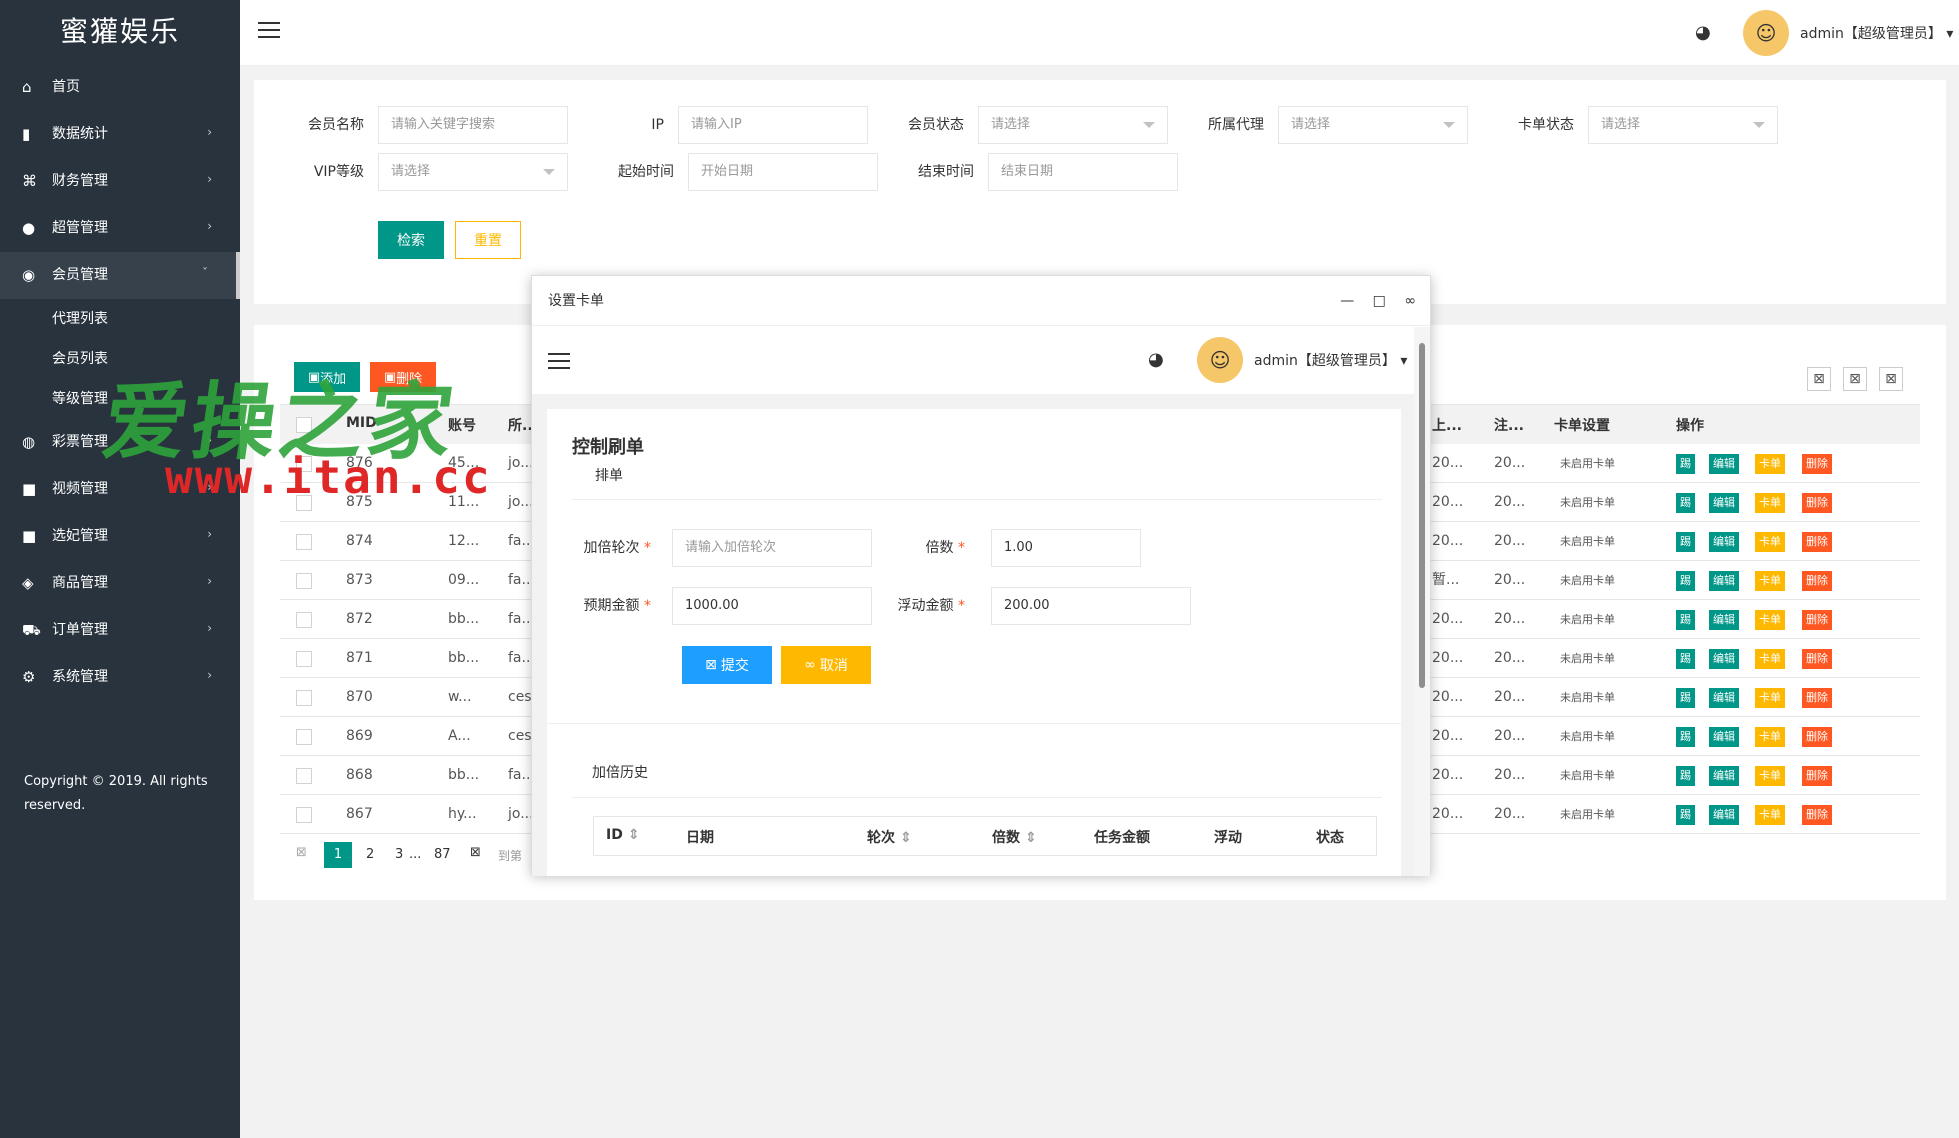 This screenshot has width=1959, height=1138. I want to click on users-icon: ◉, so click(29, 275).